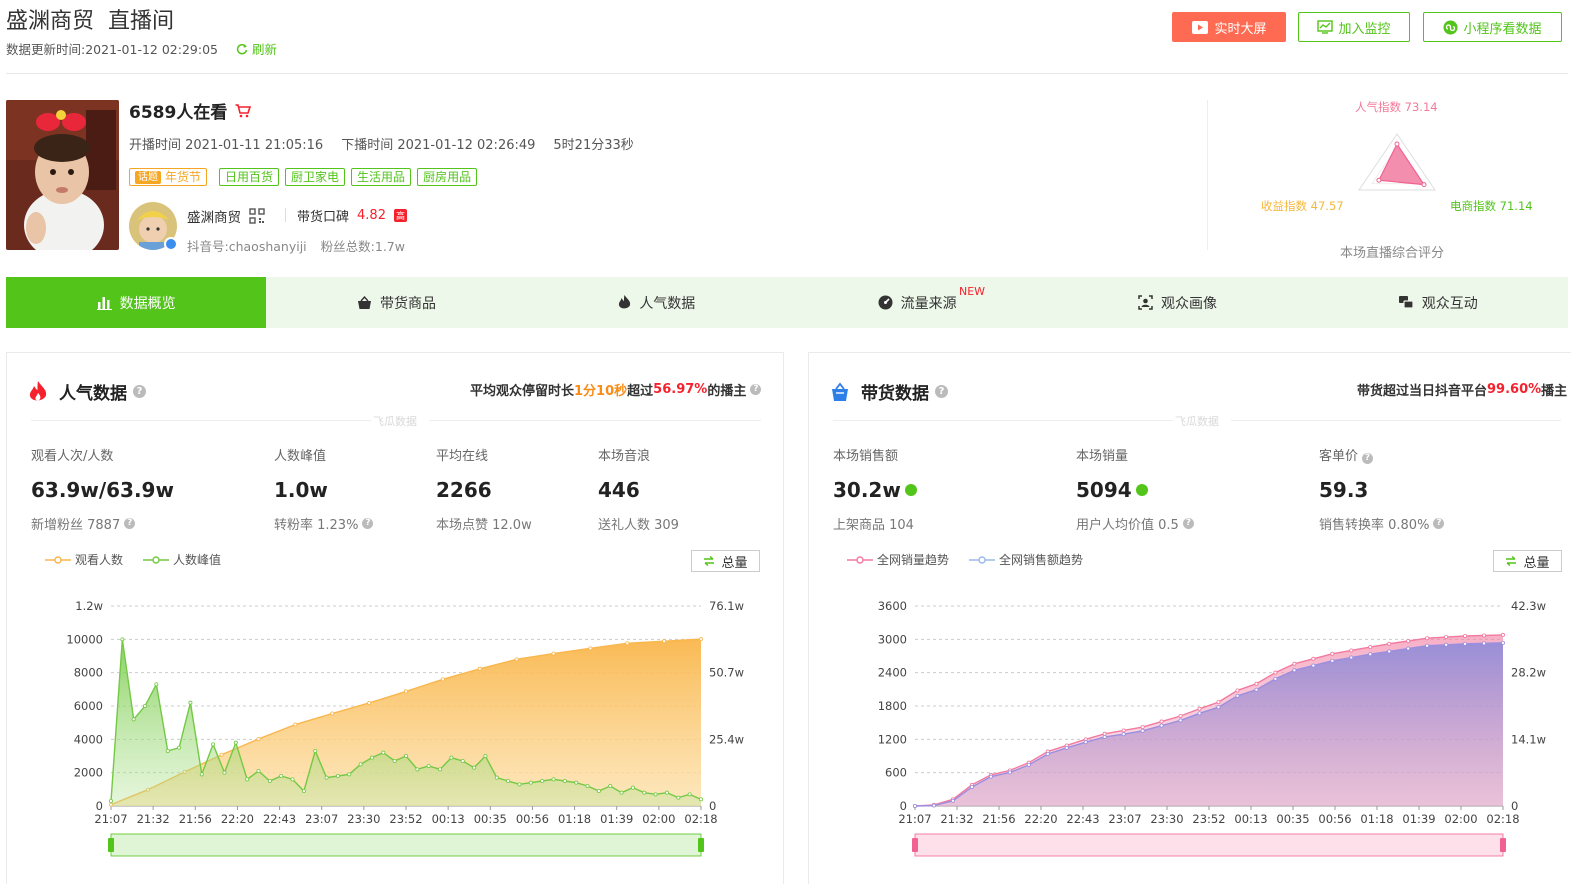 This screenshot has width=1571, height=884. I want to click on stay-summary: 平均观众停留时长 1分10秒 超过 56.97% 的播主 ?, so click(616, 389).